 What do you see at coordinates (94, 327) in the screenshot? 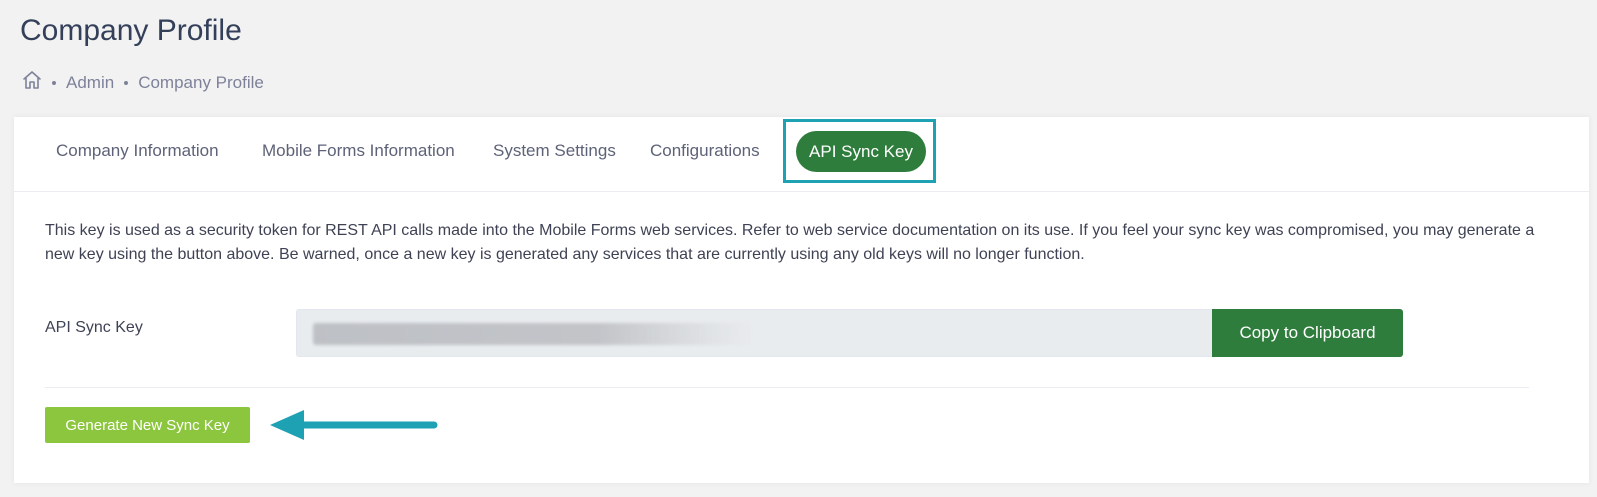
I see `api-sync-key-label: API Sync Key` at bounding box center [94, 327].